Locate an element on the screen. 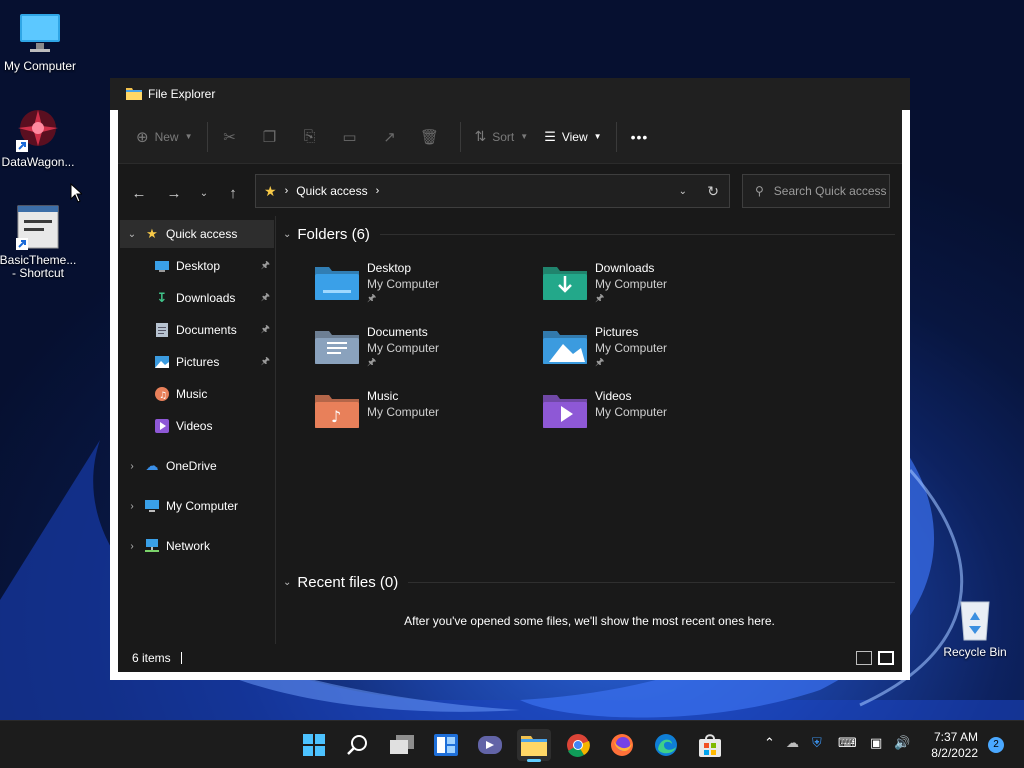 This screenshot has width=1024, height=768. sidebar-item-documents: Documents 🖈 is located at coordinates (197, 330).